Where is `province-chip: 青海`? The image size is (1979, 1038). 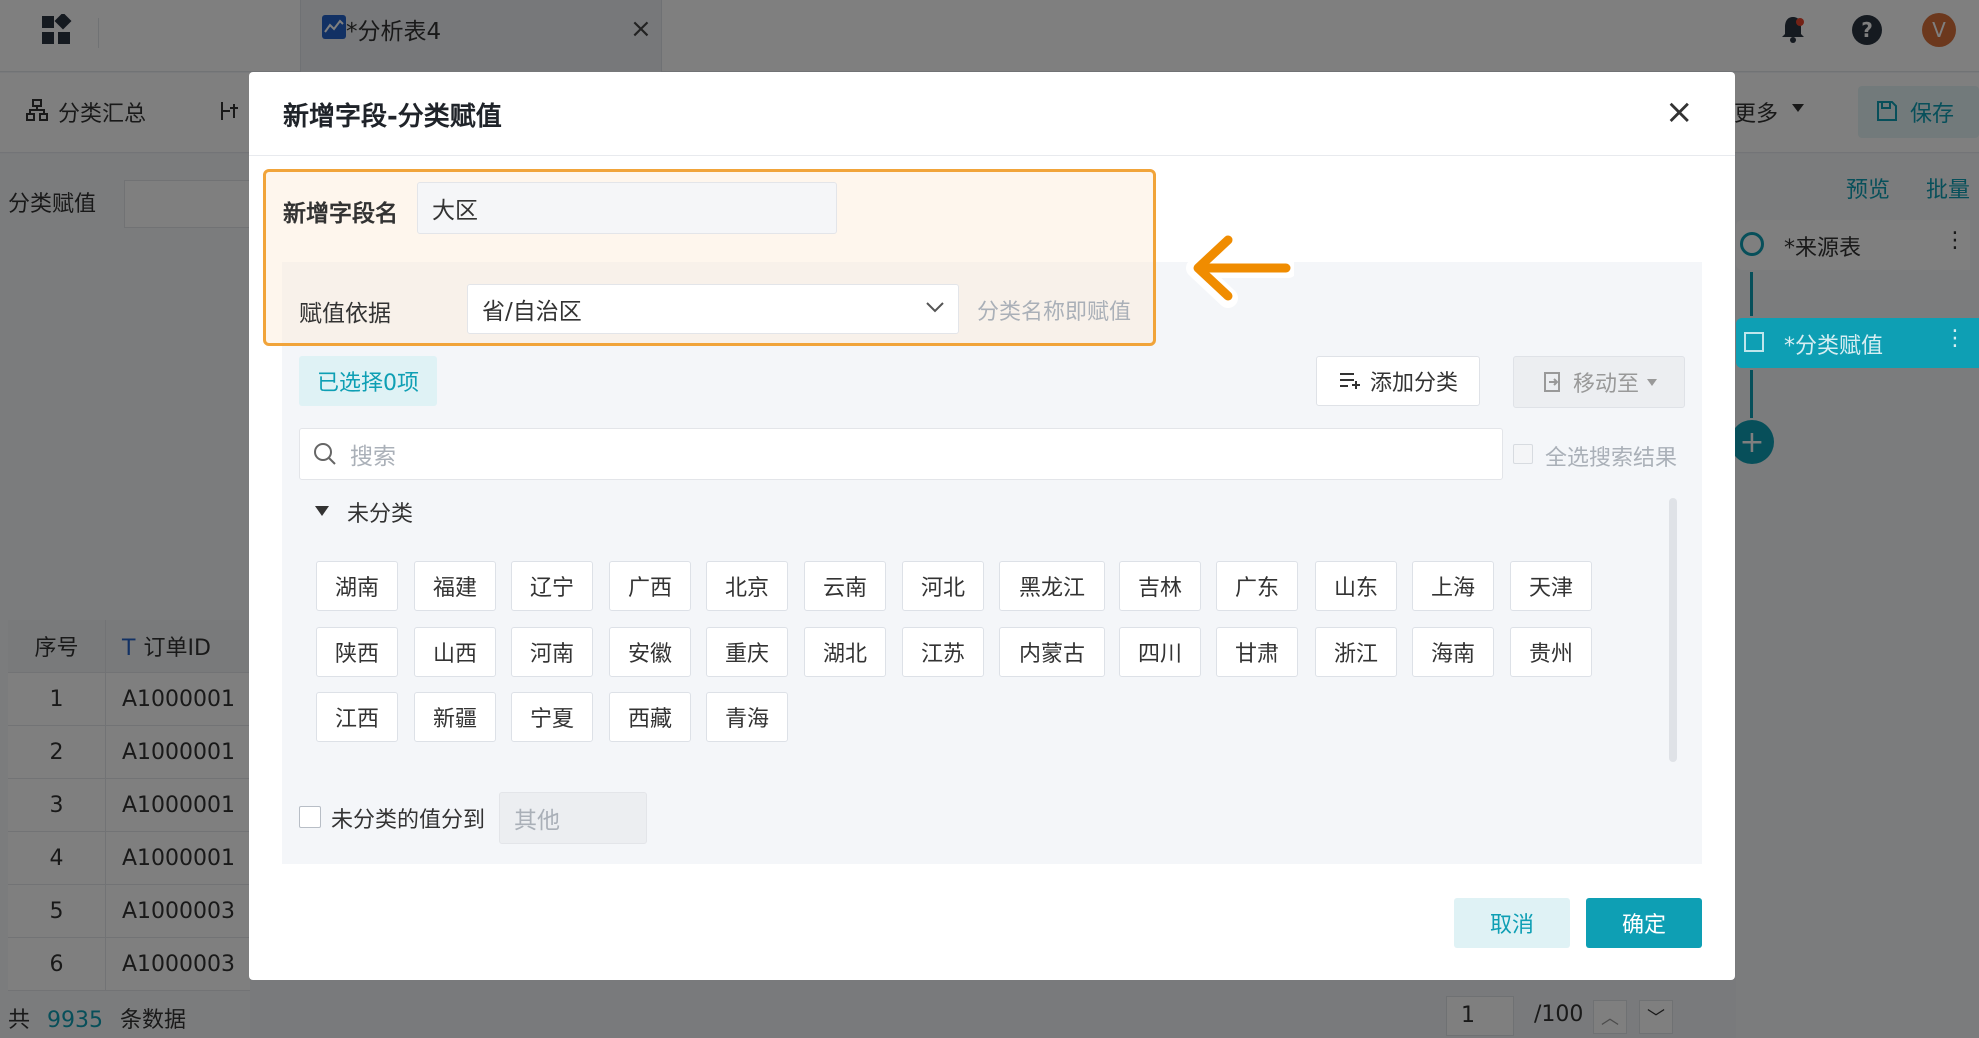
province-chip: 青海 is located at coordinates (747, 717).